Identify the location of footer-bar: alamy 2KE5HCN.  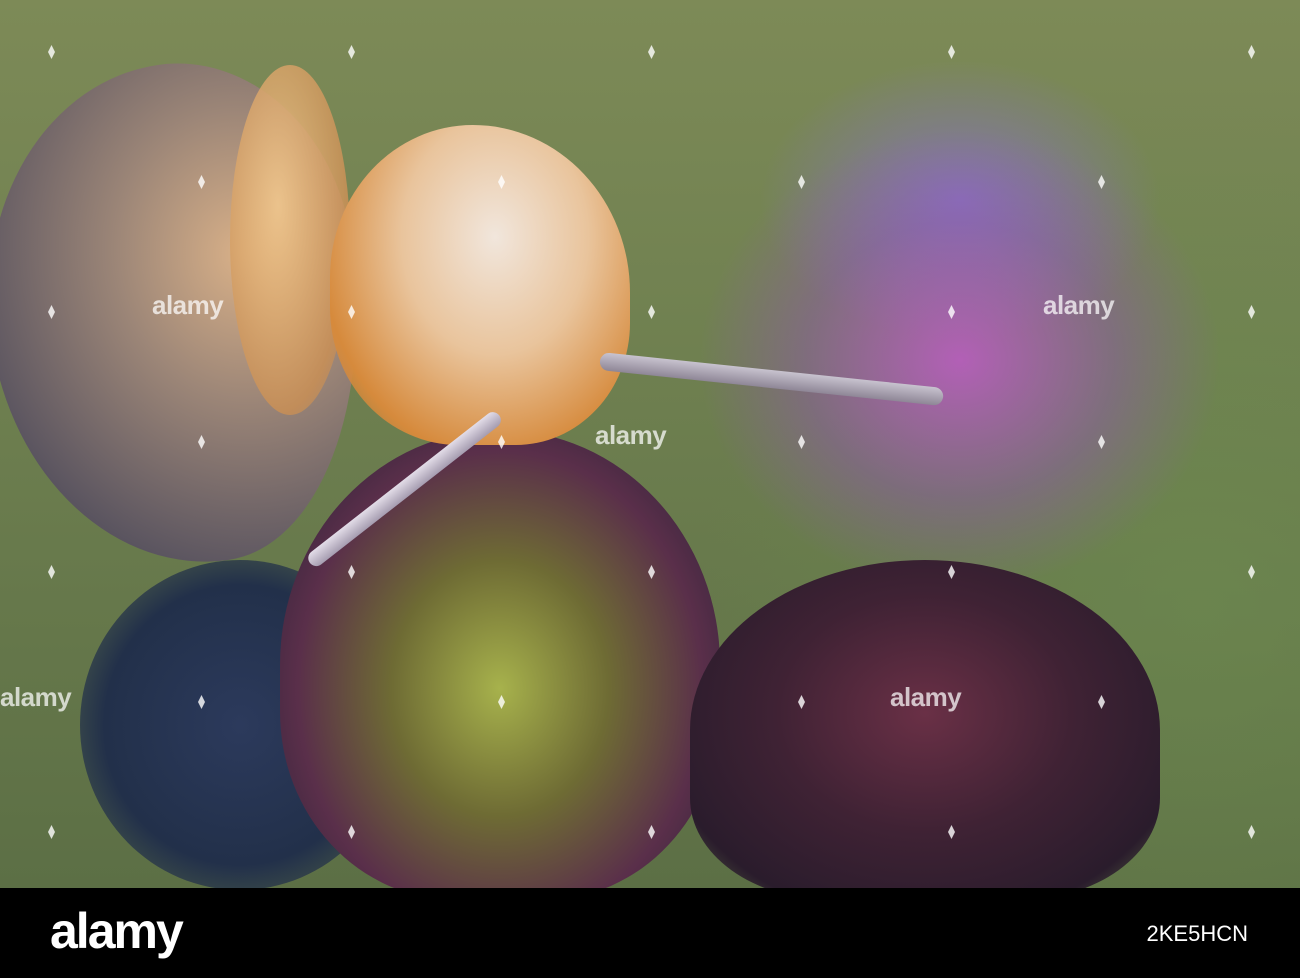
(650, 933).